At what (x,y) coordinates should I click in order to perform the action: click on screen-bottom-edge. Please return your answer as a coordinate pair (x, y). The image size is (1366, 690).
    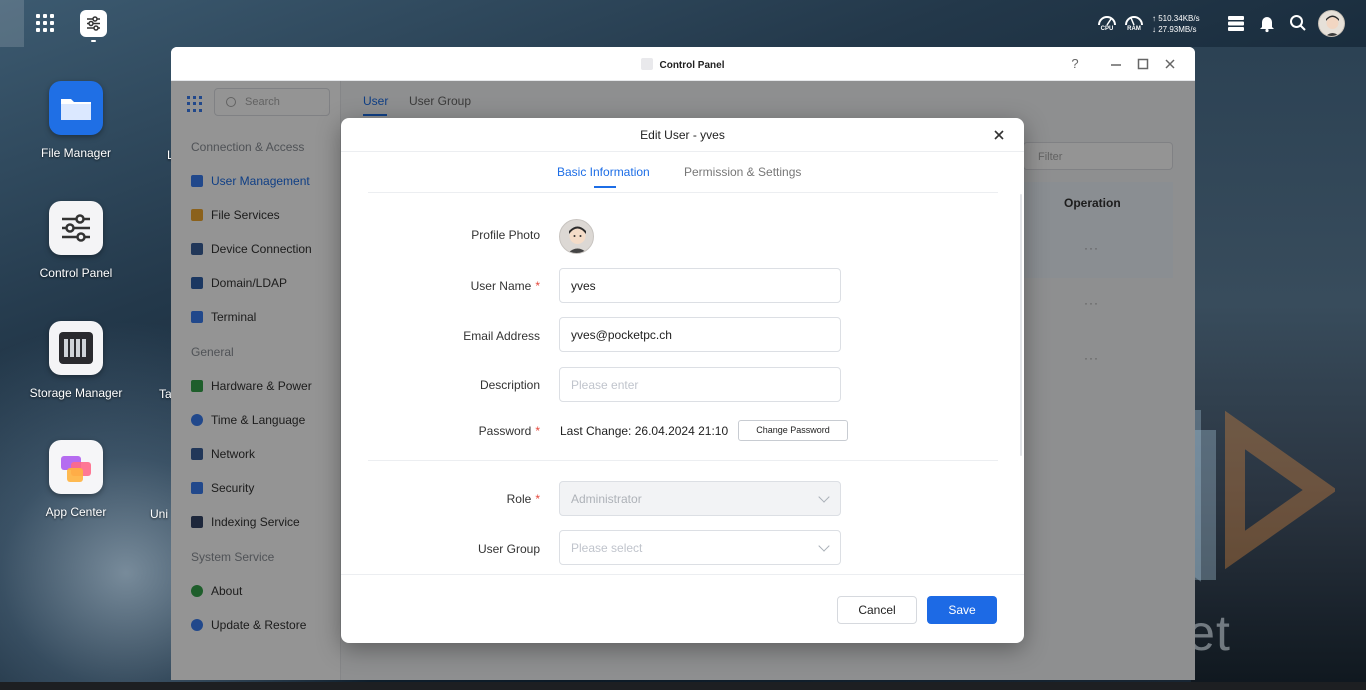
    Looking at the image, I should click on (683, 686).